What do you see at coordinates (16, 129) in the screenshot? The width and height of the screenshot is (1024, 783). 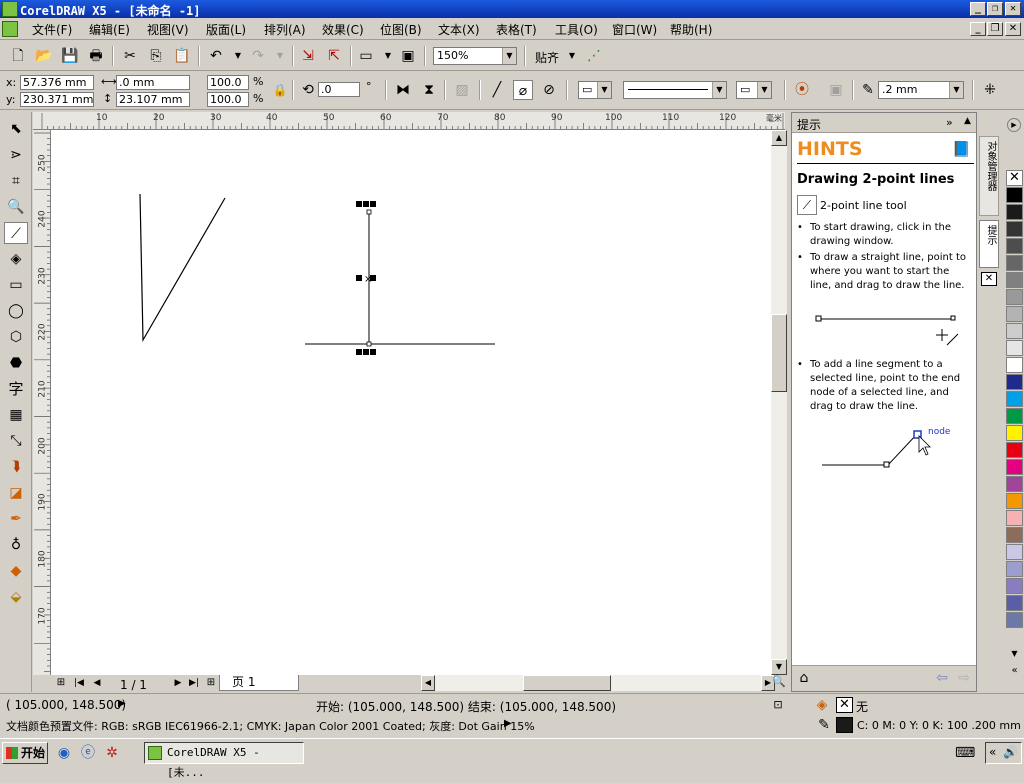 I see `pick-tool-icon: ⬉` at bounding box center [16, 129].